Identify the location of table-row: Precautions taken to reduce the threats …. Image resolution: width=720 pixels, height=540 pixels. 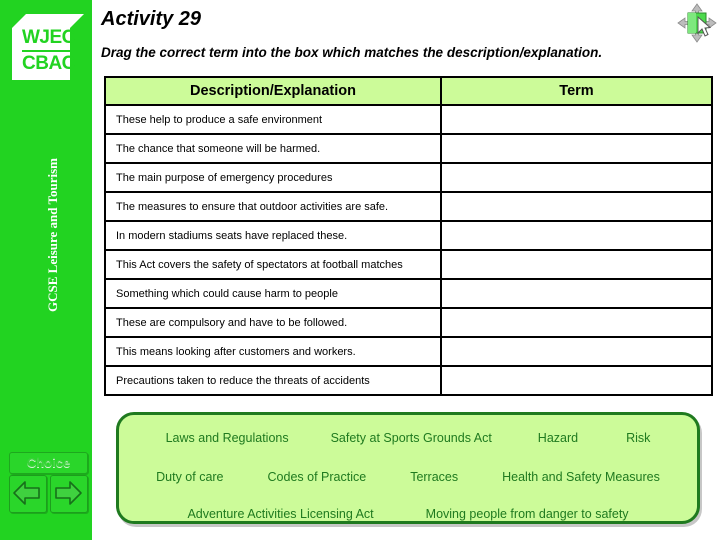
(408, 380).